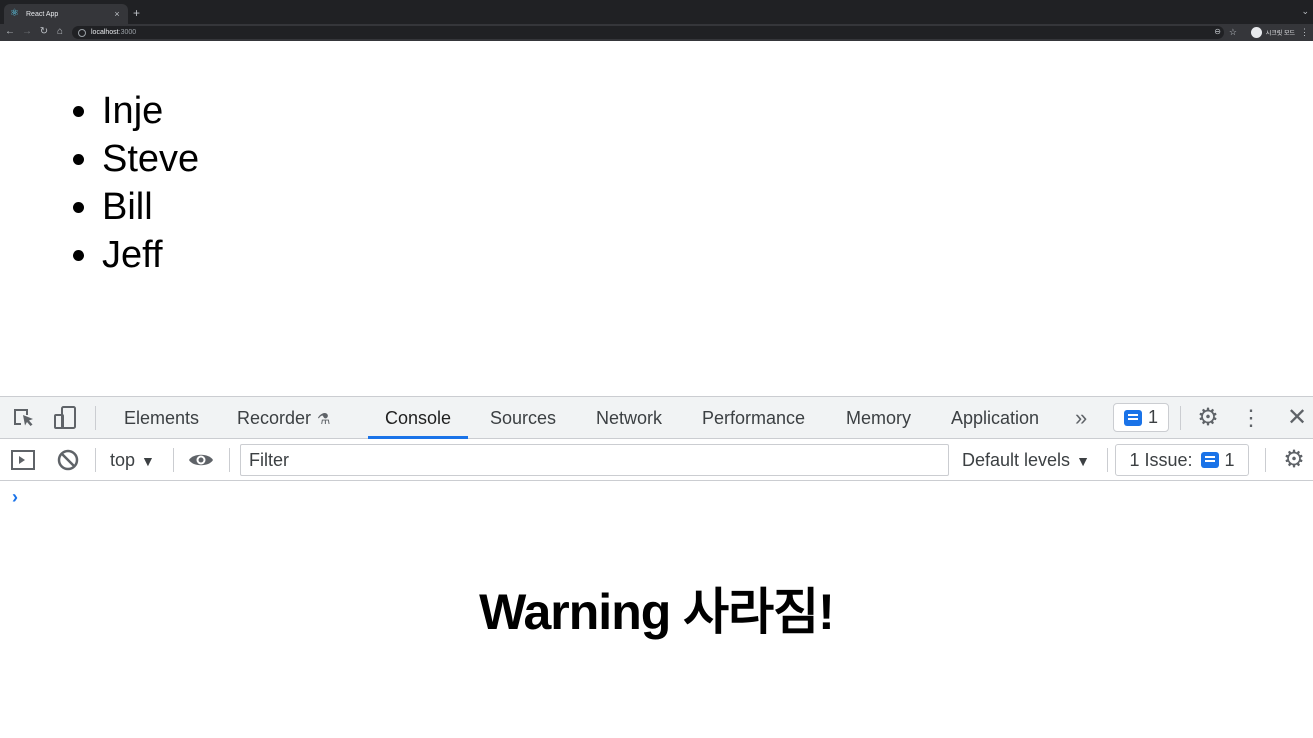  Describe the element at coordinates (1251, 418) in the screenshot. I see `more-options-icon: ⋮` at that location.